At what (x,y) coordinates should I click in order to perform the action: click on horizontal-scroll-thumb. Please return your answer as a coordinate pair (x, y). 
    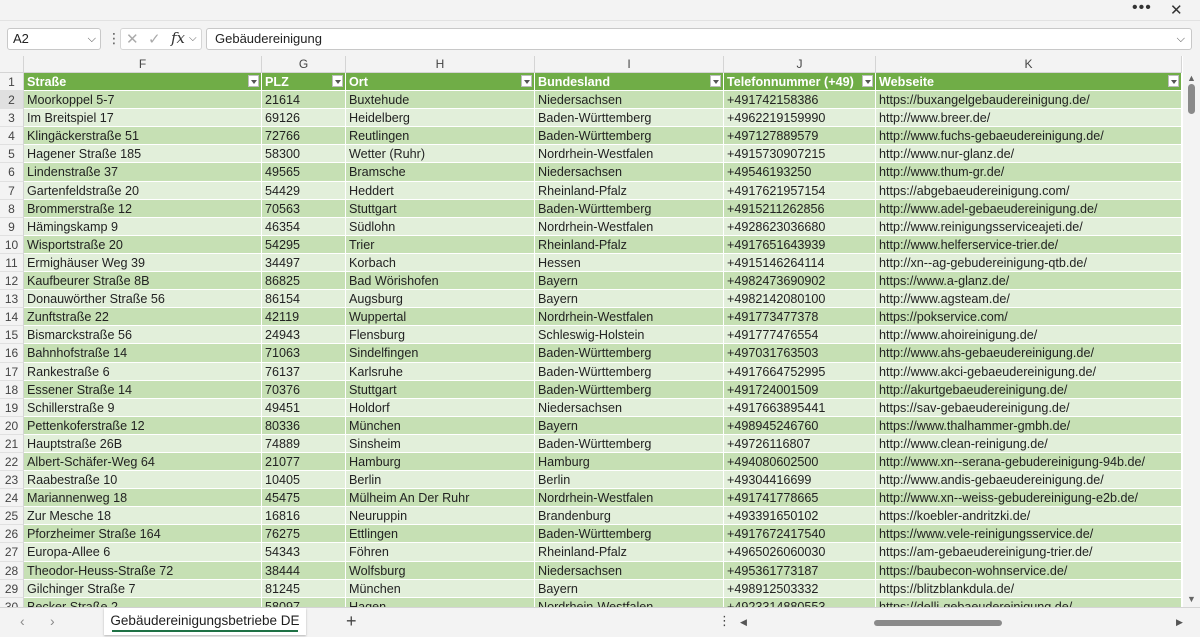
    Looking at the image, I should click on (938, 623).